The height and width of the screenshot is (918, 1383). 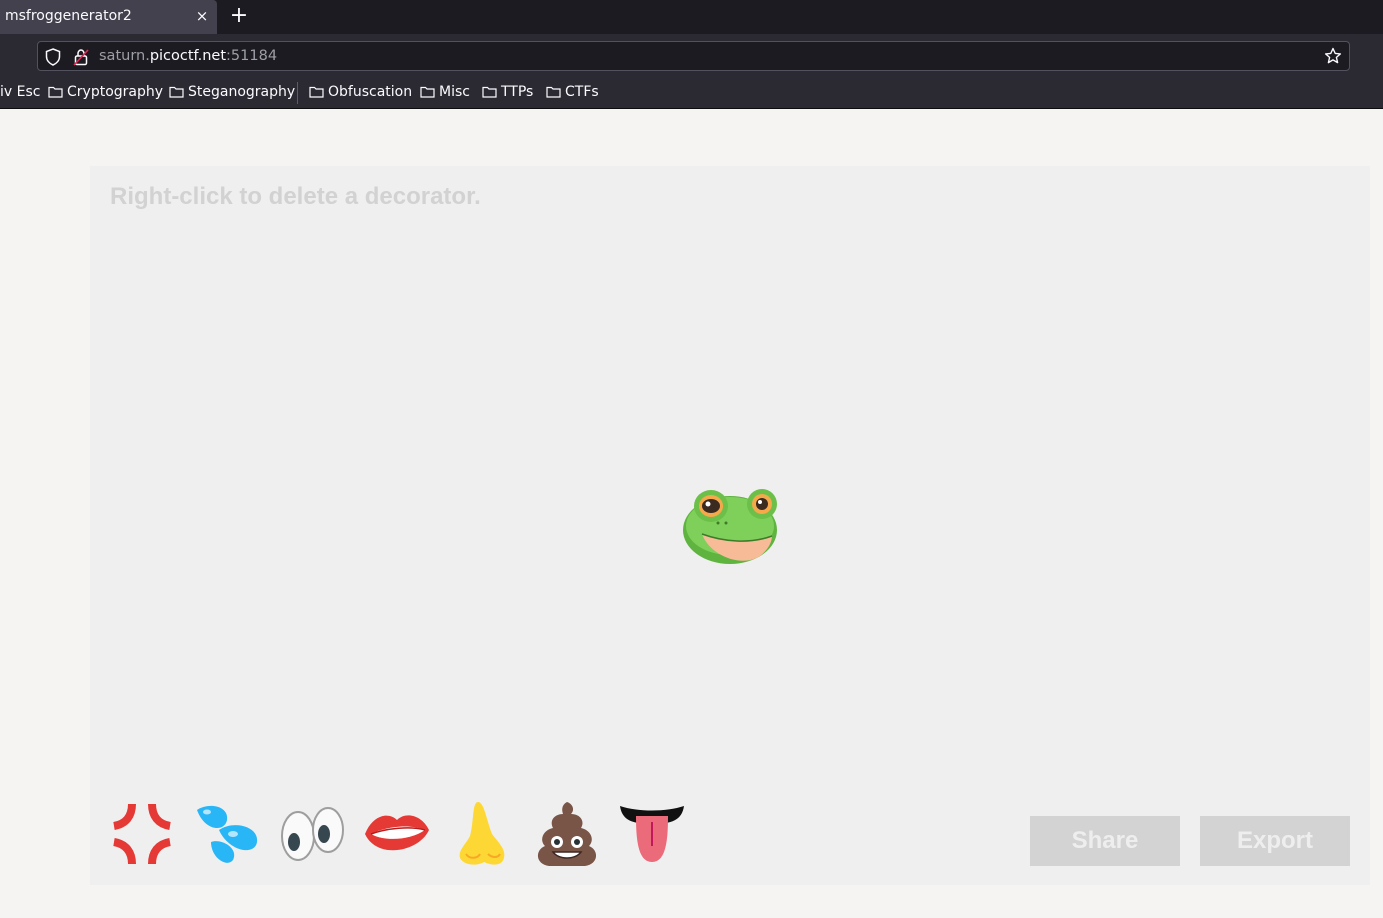 I want to click on url-bar: saturn.picoctf.net:51184, so click(x=693, y=56).